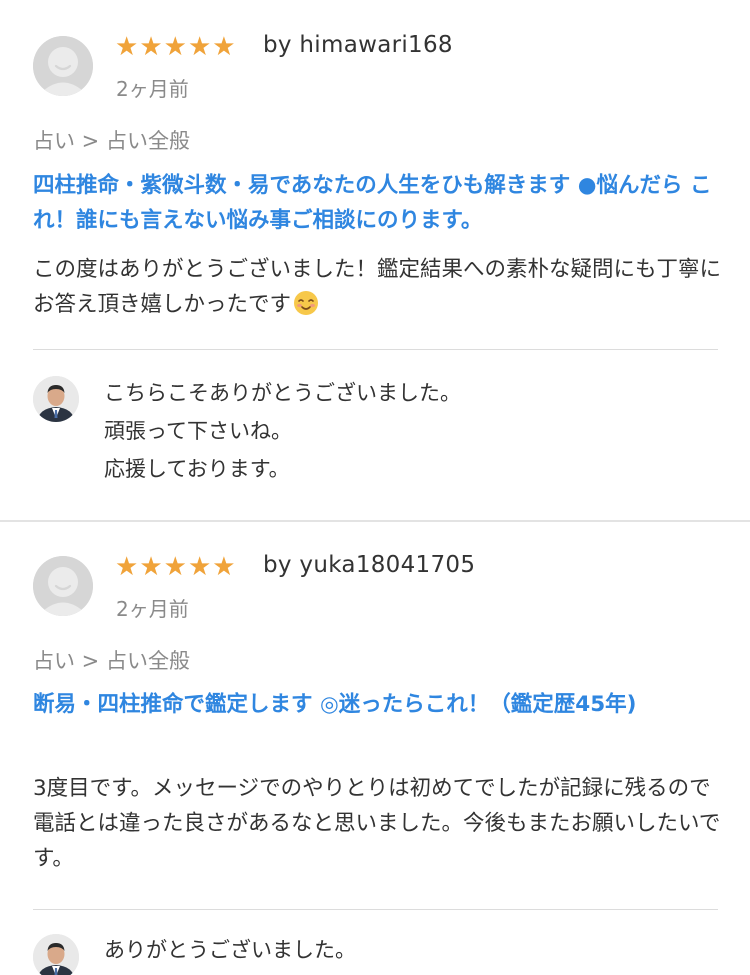 The image size is (750, 975). I want to click on smiling-face-icon, so click(306, 303).